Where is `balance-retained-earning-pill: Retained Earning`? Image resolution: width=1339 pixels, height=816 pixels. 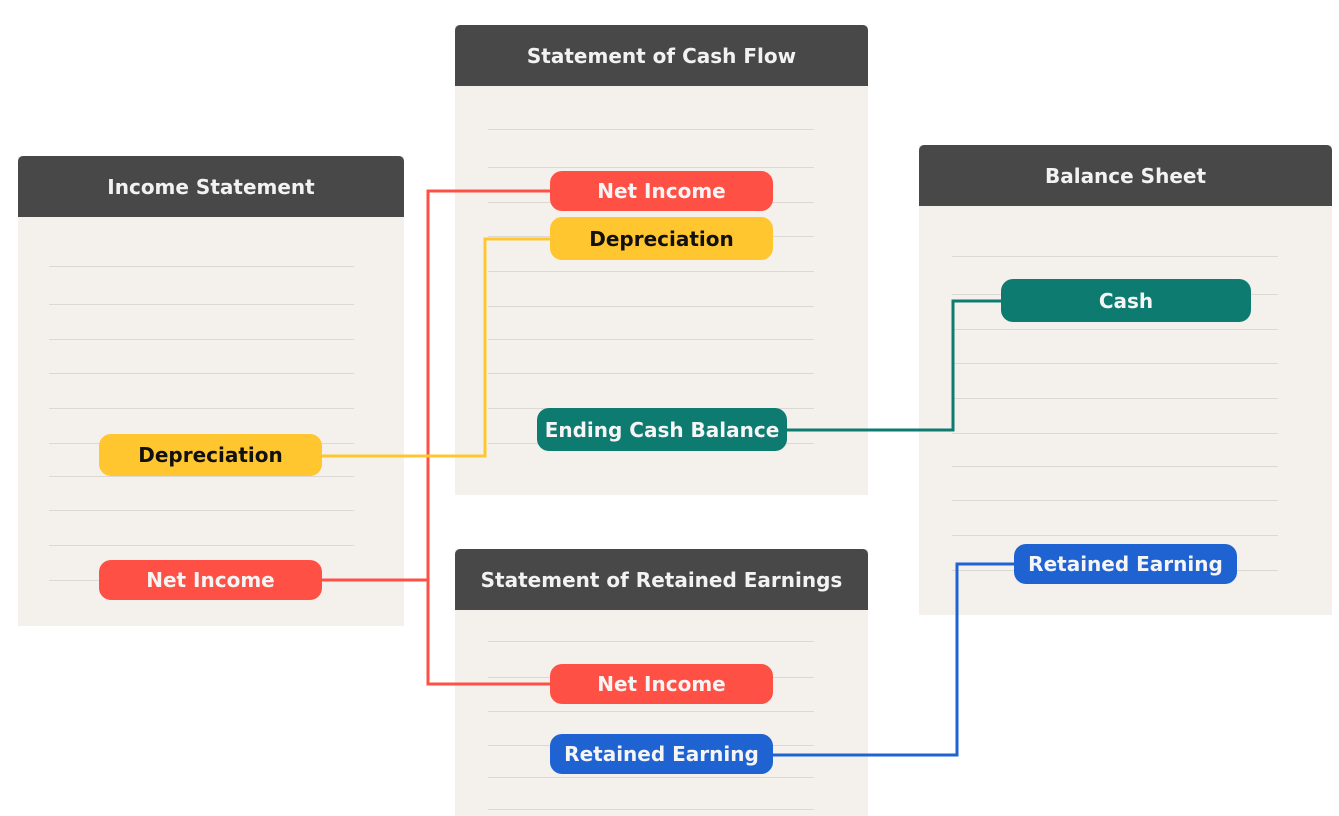
balance-retained-earning-pill: Retained Earning is located at coordinates (1125, 564).